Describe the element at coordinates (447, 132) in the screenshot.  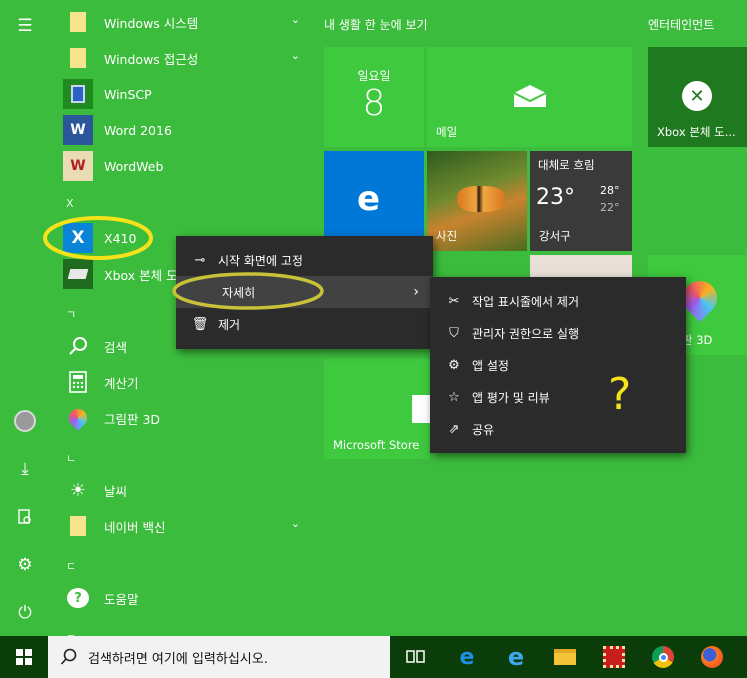
I see `tile-label: 메일` at that location.